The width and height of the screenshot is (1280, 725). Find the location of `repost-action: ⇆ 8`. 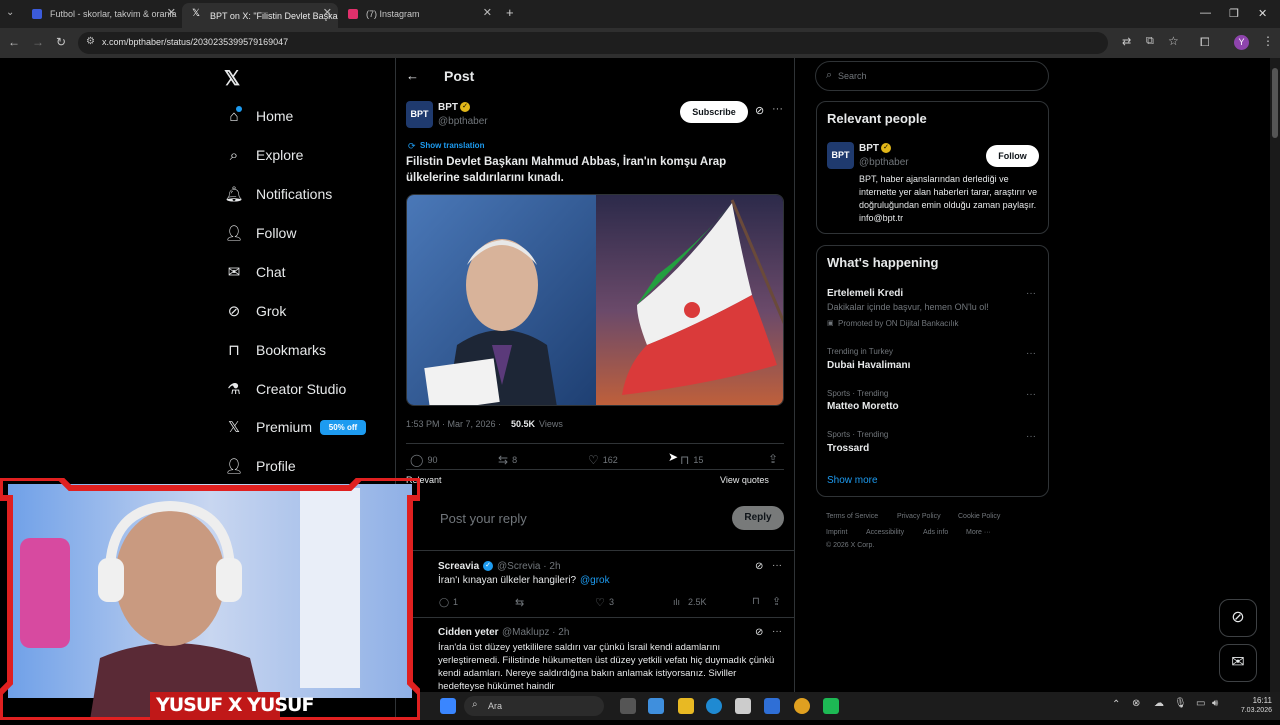

repost-action: ⇆ 8 is located at coordinates (507, 460).